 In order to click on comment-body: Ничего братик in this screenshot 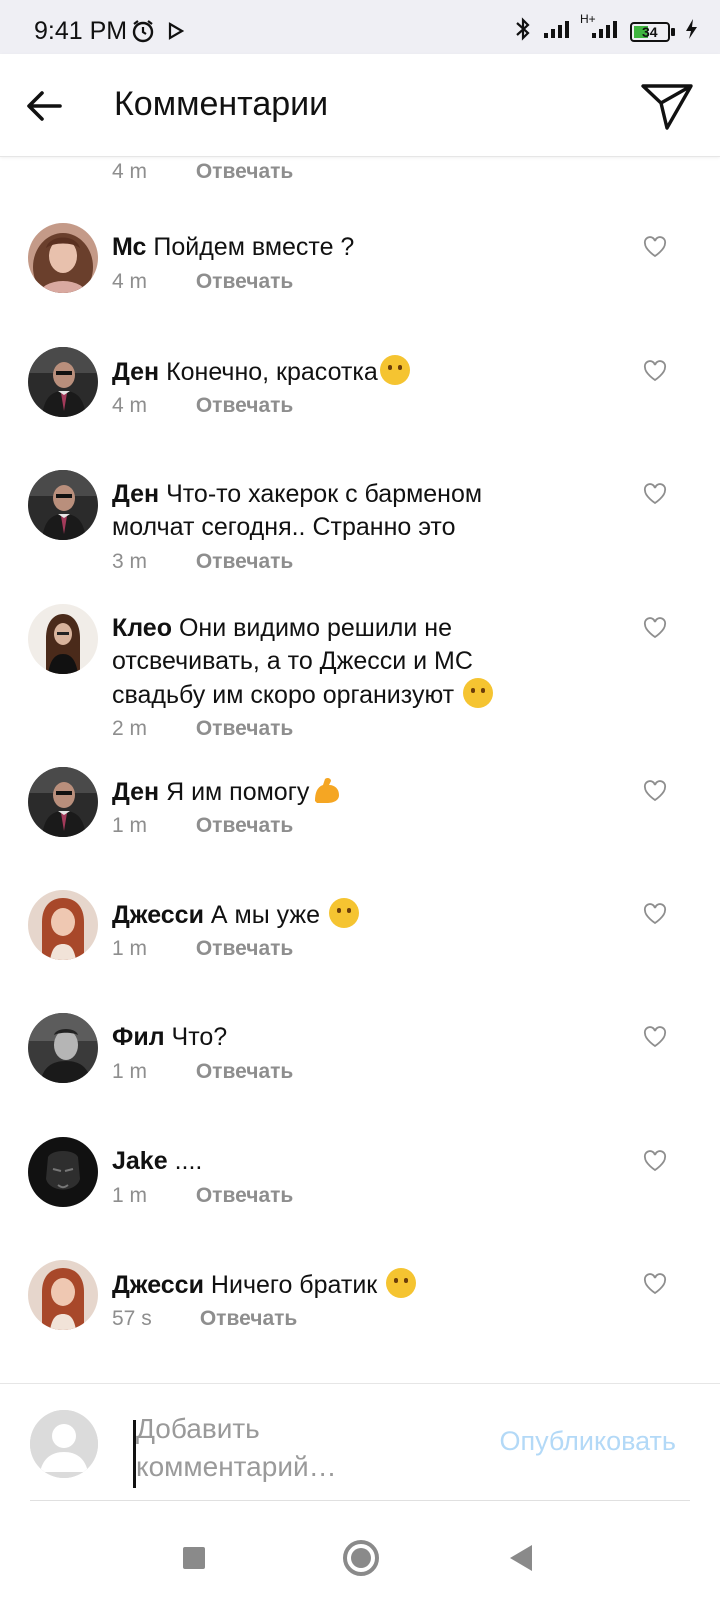, I will do `click(294, 1285)`.